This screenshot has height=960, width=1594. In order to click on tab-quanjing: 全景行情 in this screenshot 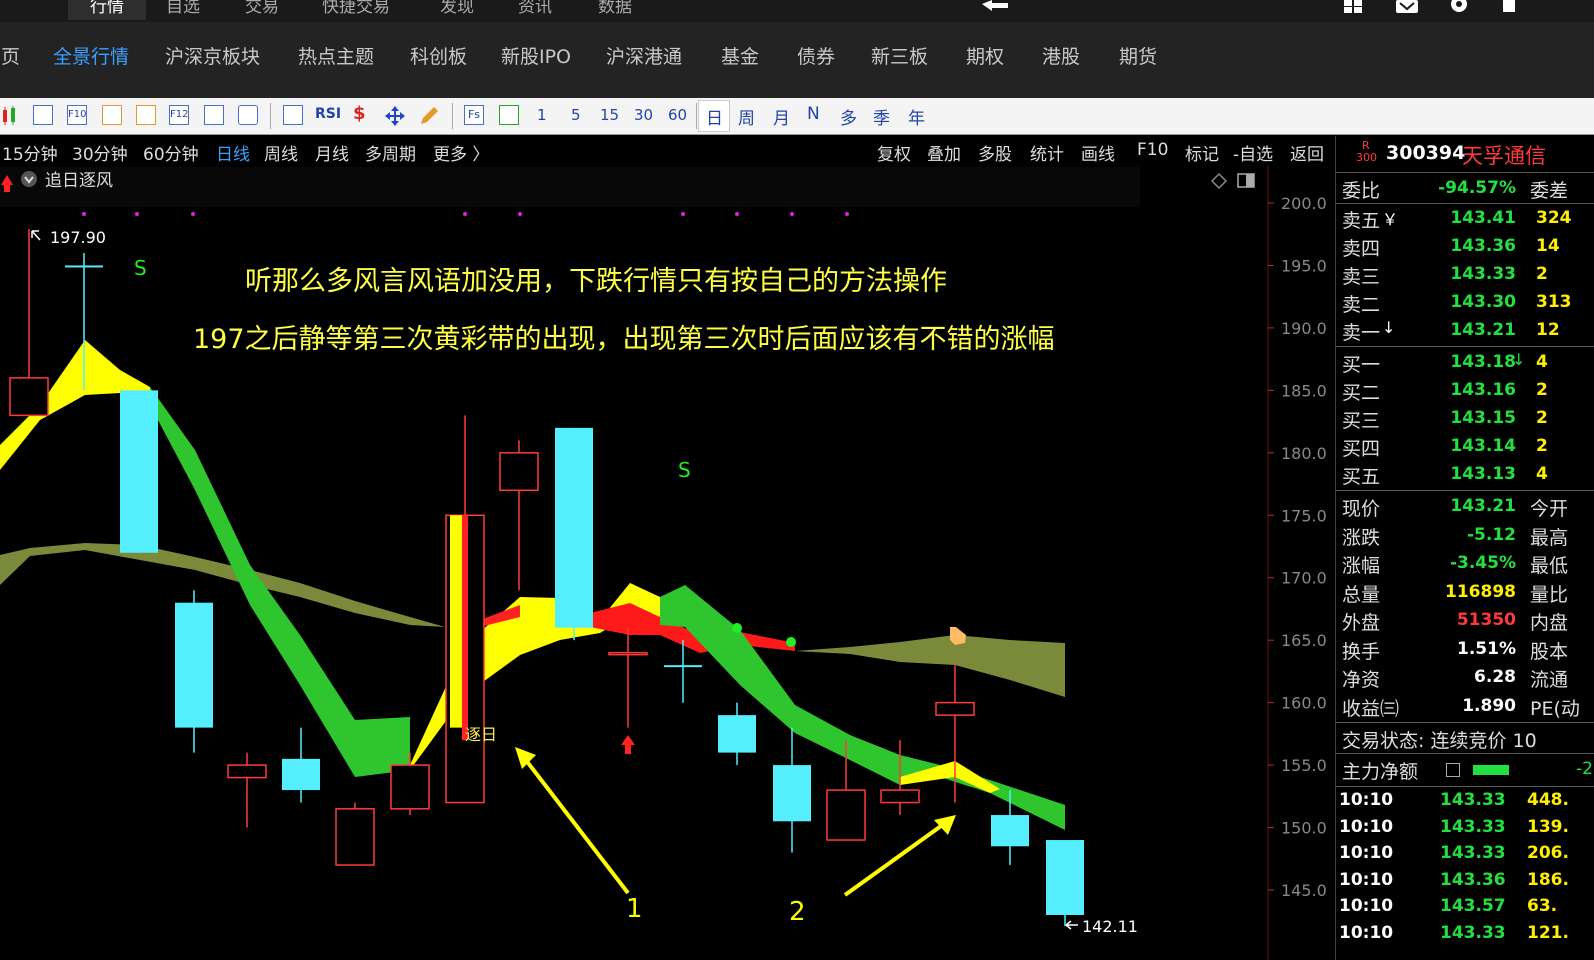, I will do `click(91, 55)`.